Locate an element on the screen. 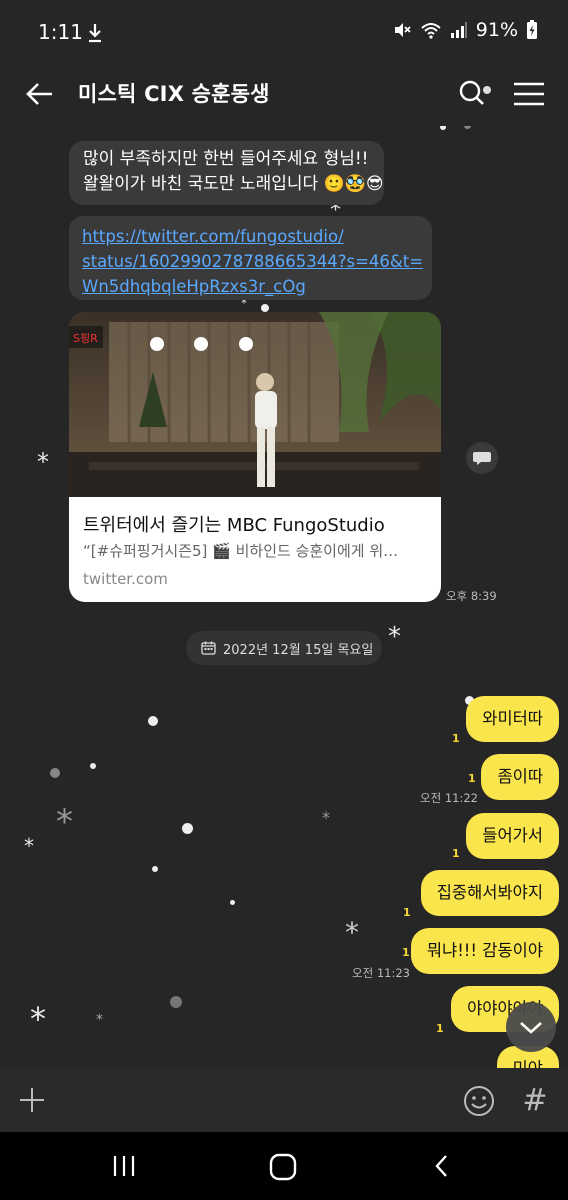  hamburger-menu-icon is located at coordinates (529, 94).